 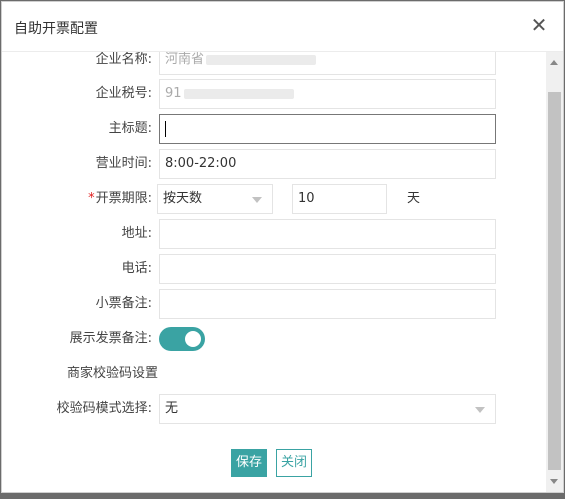 I want to click on show-invoice-note-toggle, so click(x=182, y=339).